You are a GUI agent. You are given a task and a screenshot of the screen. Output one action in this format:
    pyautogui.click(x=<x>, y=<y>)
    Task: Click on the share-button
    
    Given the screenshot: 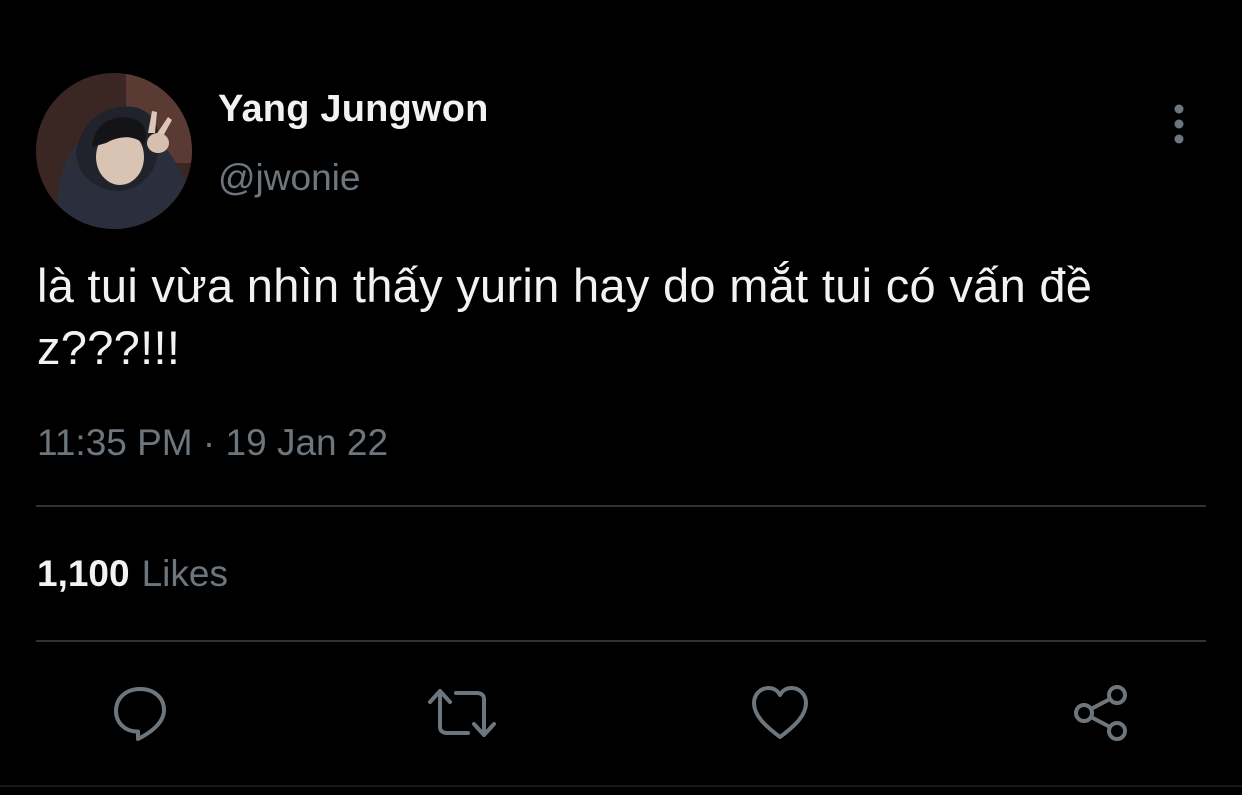 What is the action you would take?
    pyautogui.click(x=1101, y=713)
    